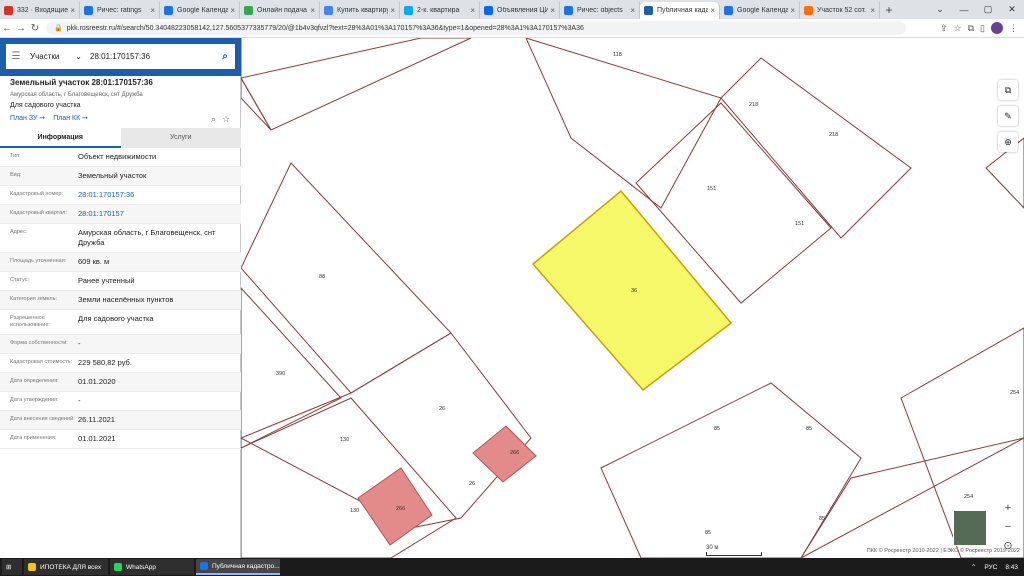 This screenshot has width=1024, height=576. I want to click on browser-tab: Ричес: ratings ×, so click(120, 10).